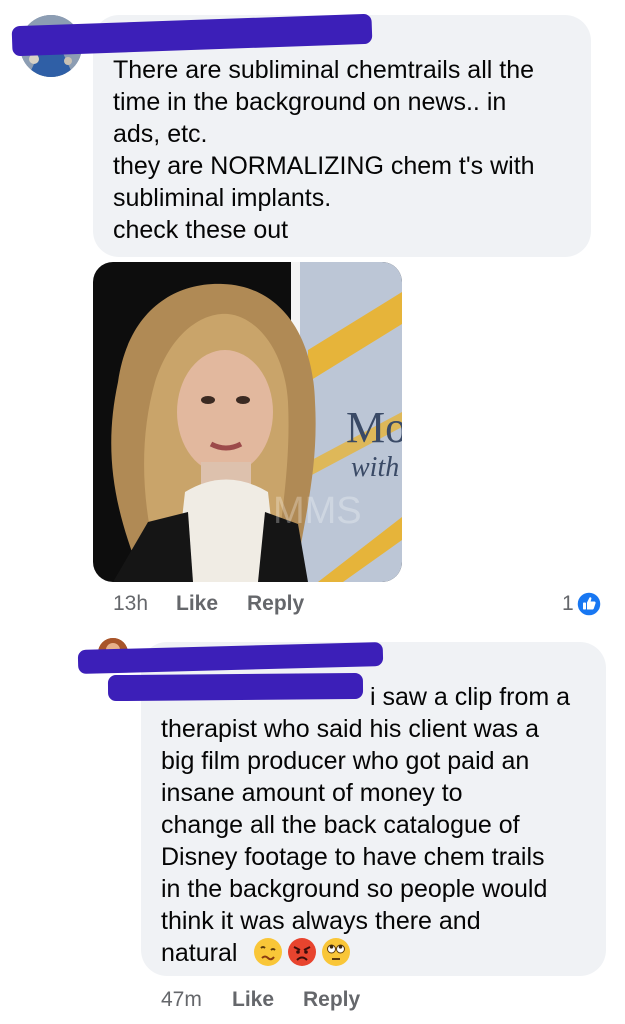 The height and width of the screenshot is (1024, 625). Describe the element at coordinates (470, 697) in the screenshot. I see `comment-text-line1: i saw a clip from a` at that location.